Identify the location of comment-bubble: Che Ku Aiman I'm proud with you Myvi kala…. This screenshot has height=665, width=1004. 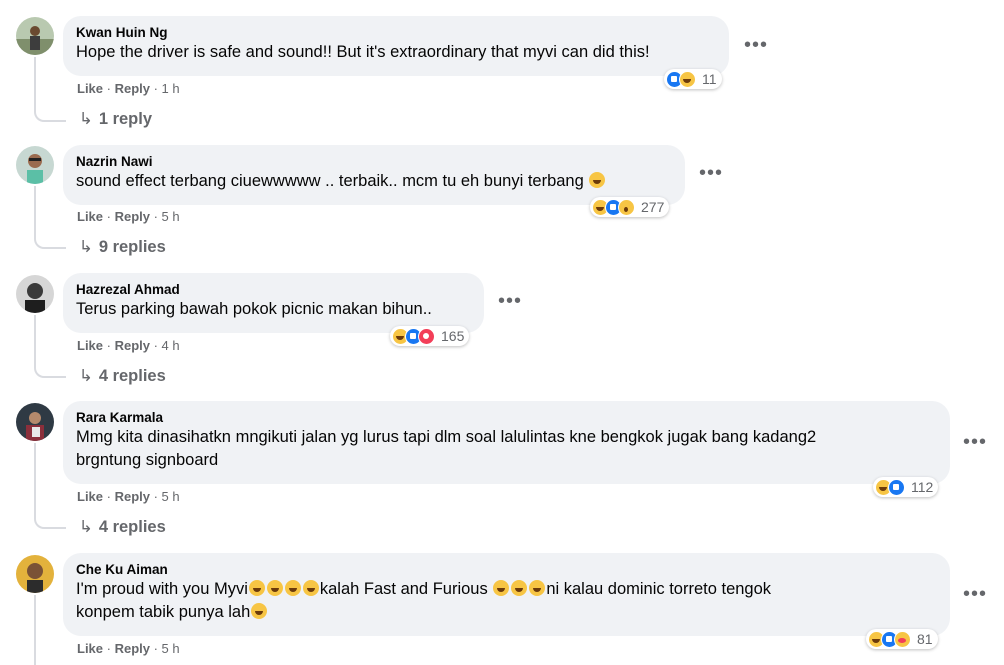
(506, 594).